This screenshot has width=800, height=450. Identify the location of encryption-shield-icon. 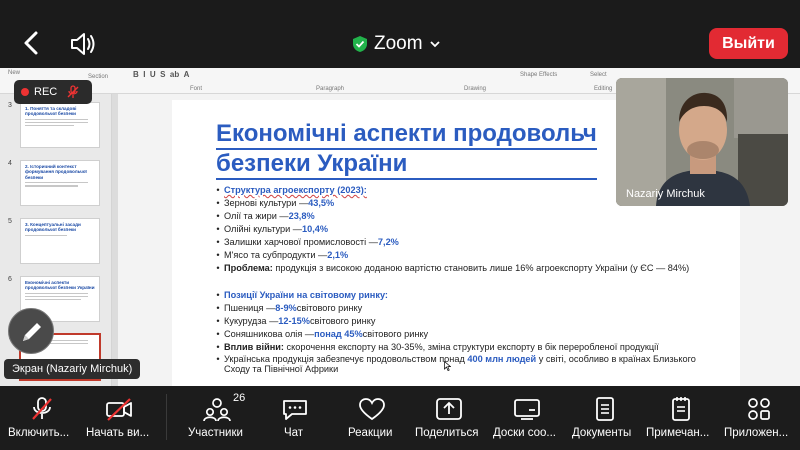
(360, 44).